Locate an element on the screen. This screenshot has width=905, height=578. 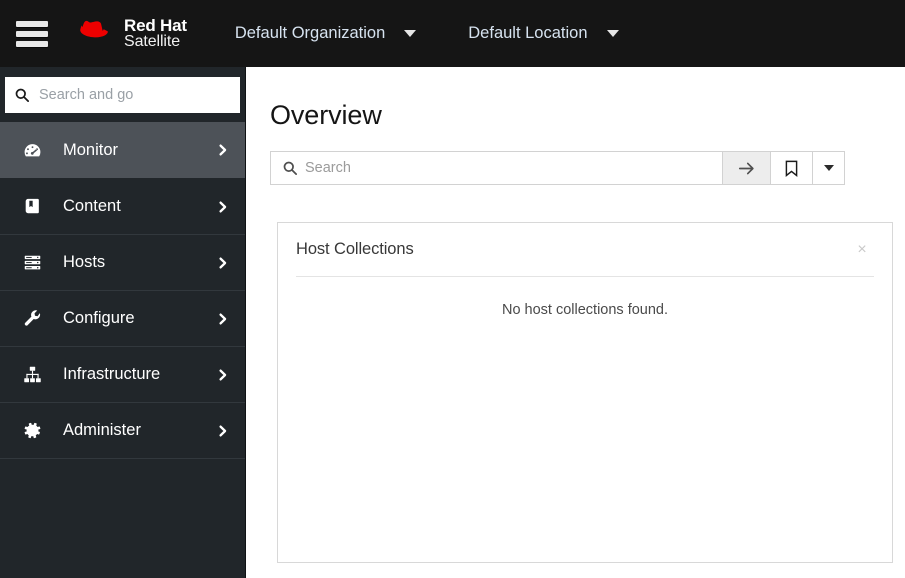
caret-down-icon is located at coordinates (828, 168).